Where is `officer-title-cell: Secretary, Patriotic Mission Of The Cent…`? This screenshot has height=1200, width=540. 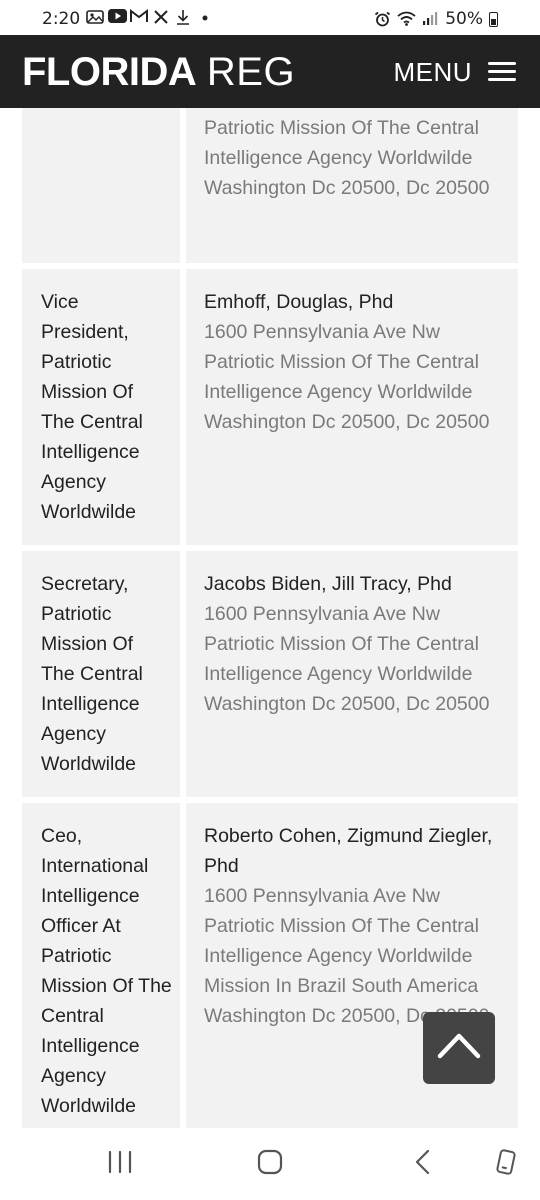
officer-title-cell: Secretary, Patriotic Mission Of The Cent… is located at coordinates (101, 674).